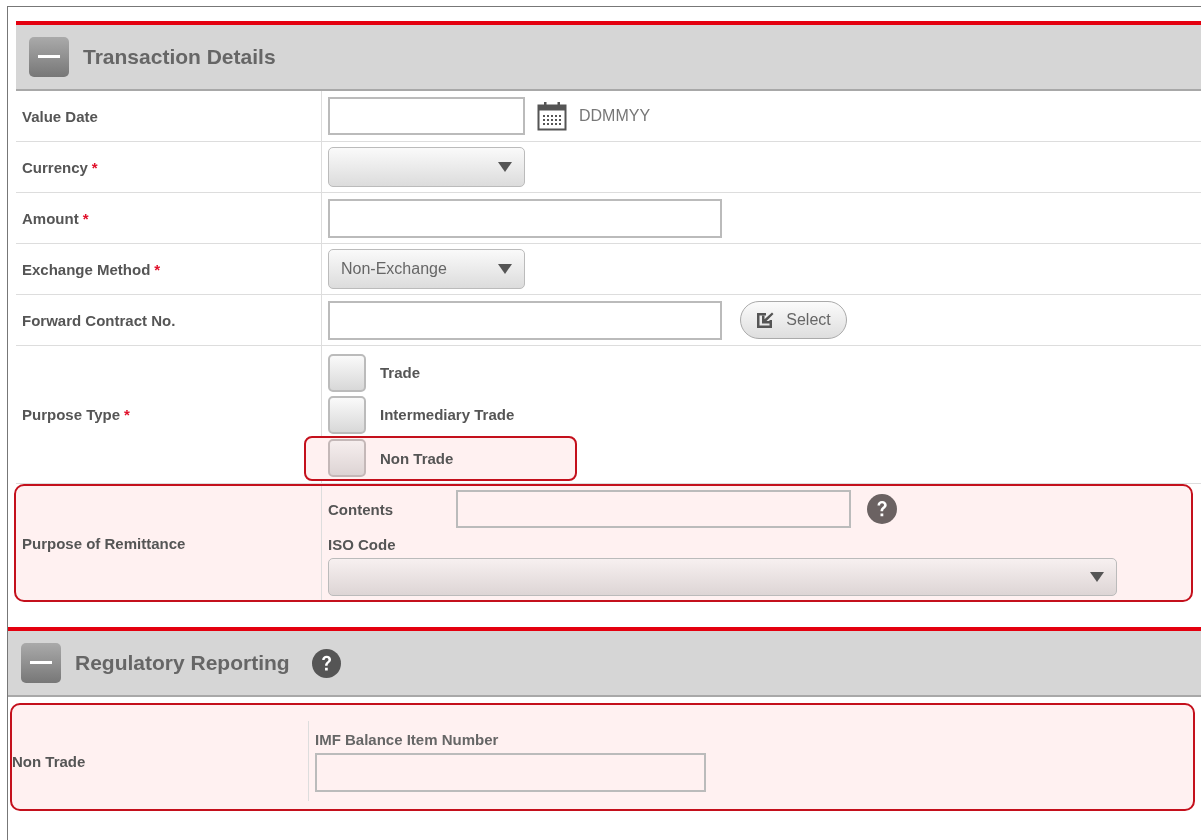 This screenshot has width=1201, height=840. What do you see at coordinates (426, 116) in the screenshot?
I see `date-field` at bounding box center [426, 116].